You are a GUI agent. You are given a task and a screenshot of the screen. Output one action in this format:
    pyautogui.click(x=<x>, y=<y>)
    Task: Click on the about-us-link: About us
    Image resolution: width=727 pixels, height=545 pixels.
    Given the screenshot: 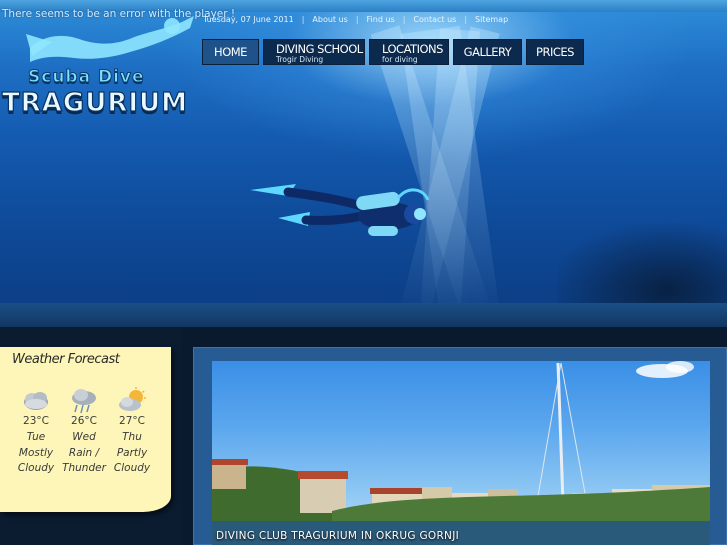 What is the action you would take?
    pyautogui.click(x=329, y=19)
    